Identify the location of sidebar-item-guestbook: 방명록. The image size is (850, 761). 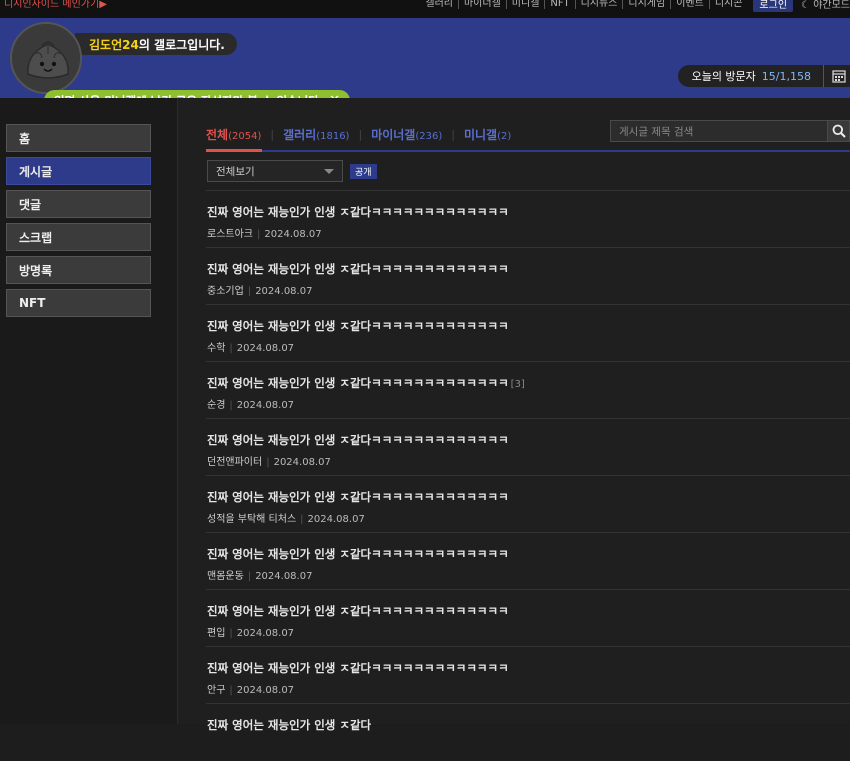
(78, 270).